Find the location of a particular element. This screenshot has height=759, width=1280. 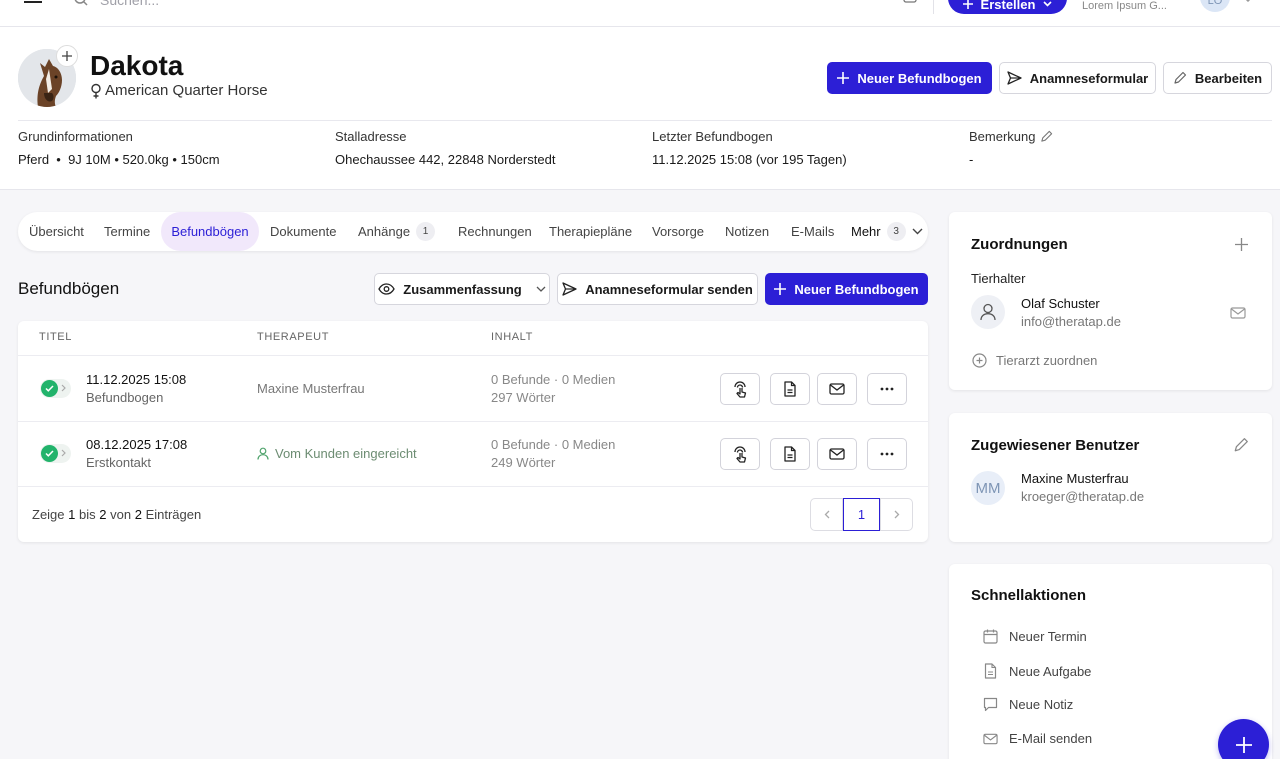

tab-overview: Übersicht is located at coordinates (56, 231).